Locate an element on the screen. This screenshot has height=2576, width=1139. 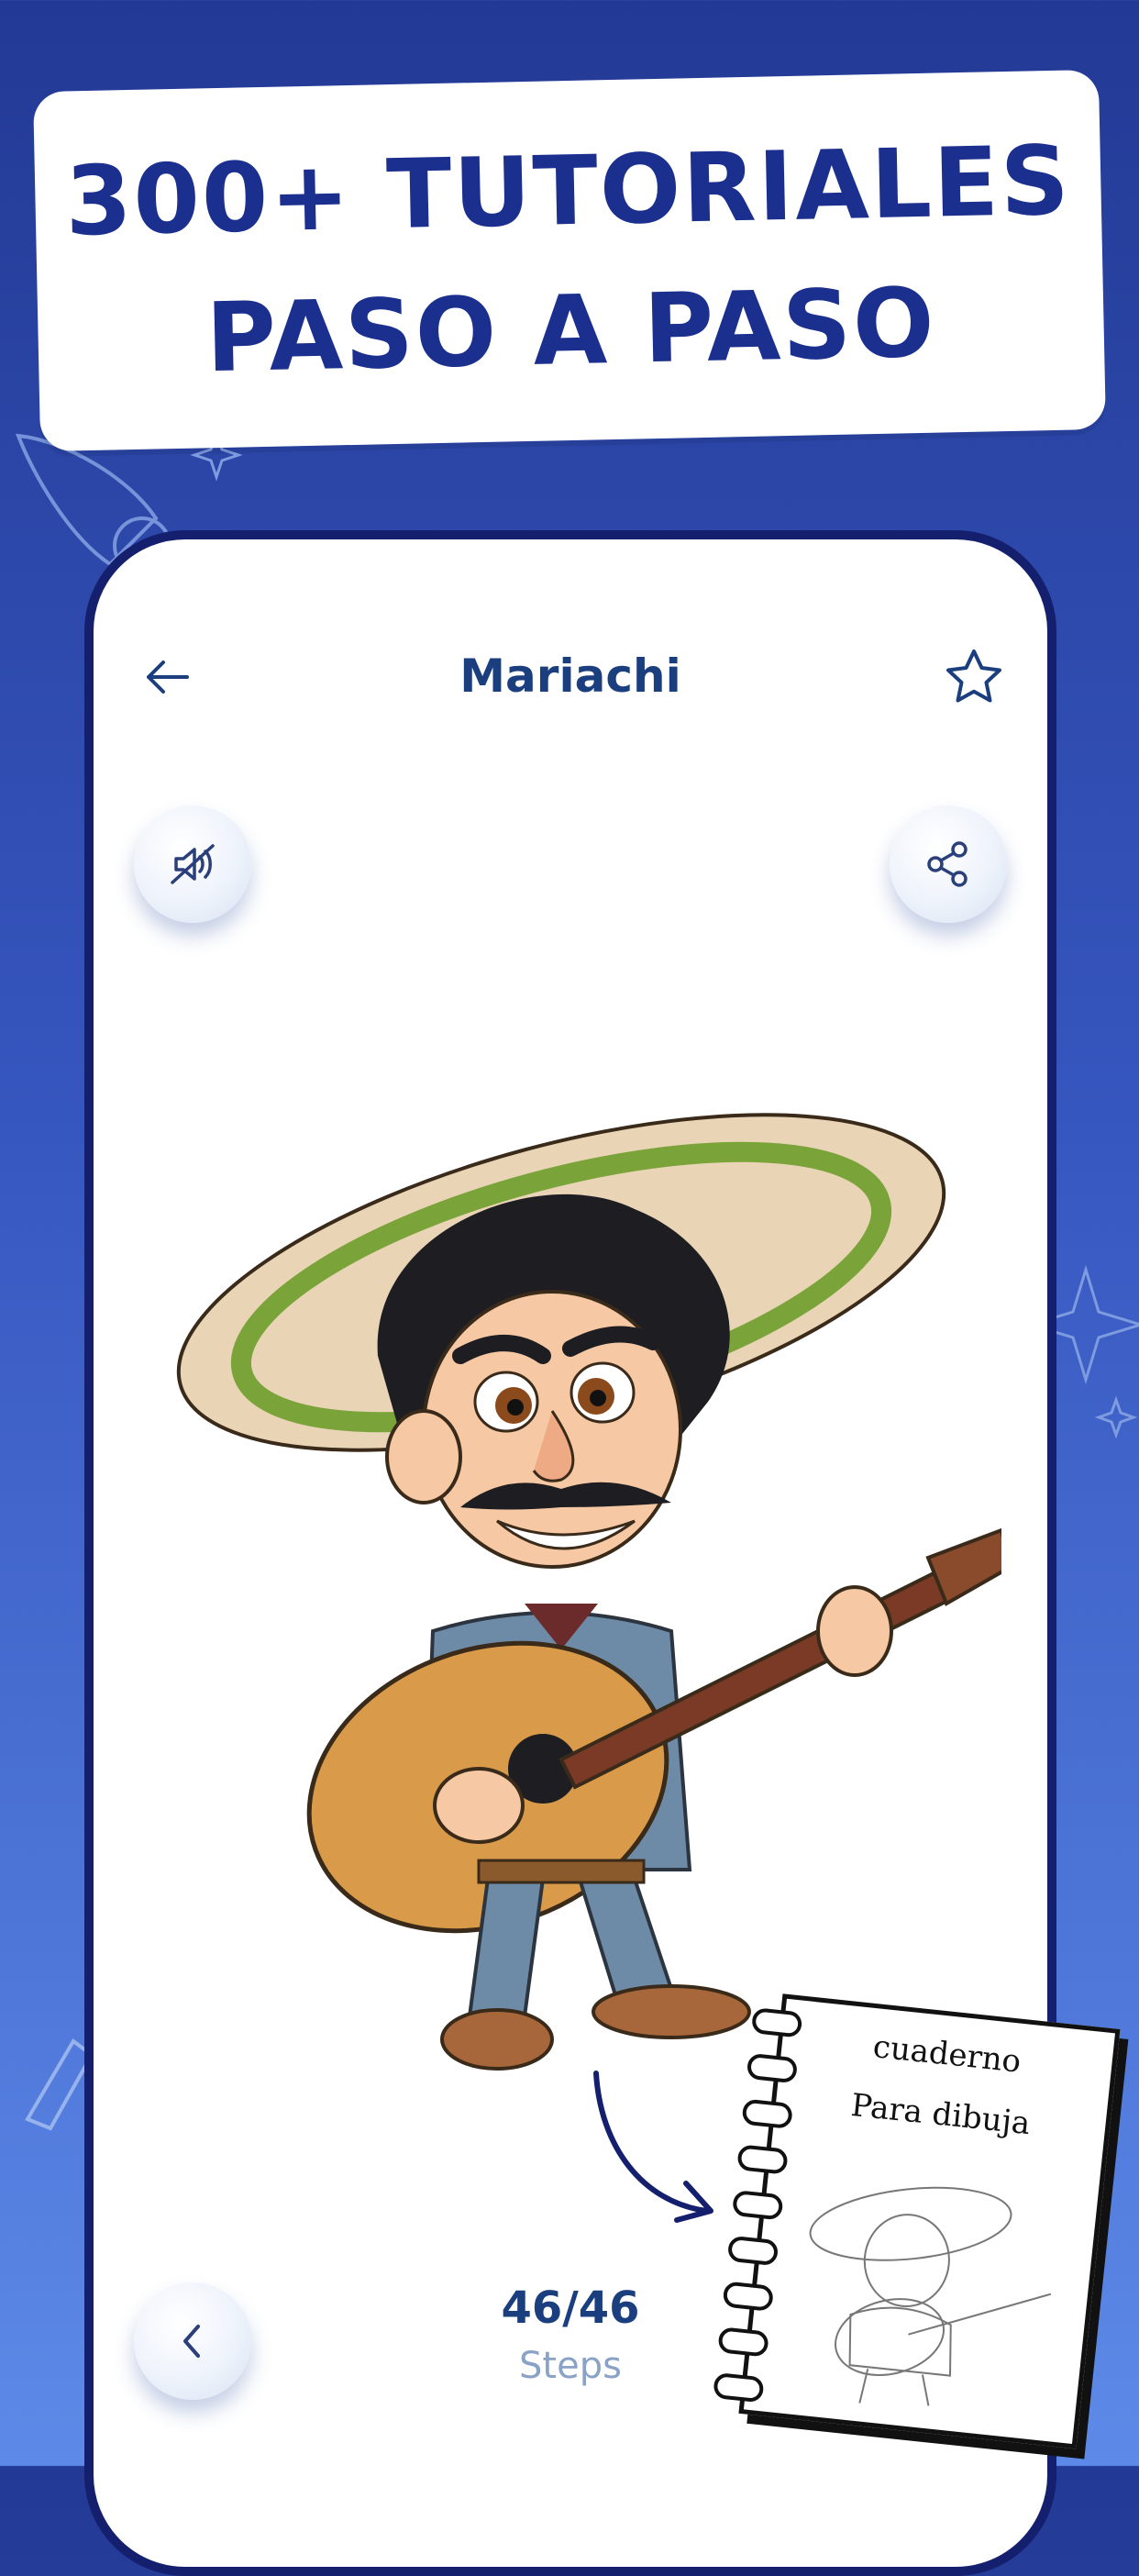
page-title: Mariachi is located at coordinates (570, 676).